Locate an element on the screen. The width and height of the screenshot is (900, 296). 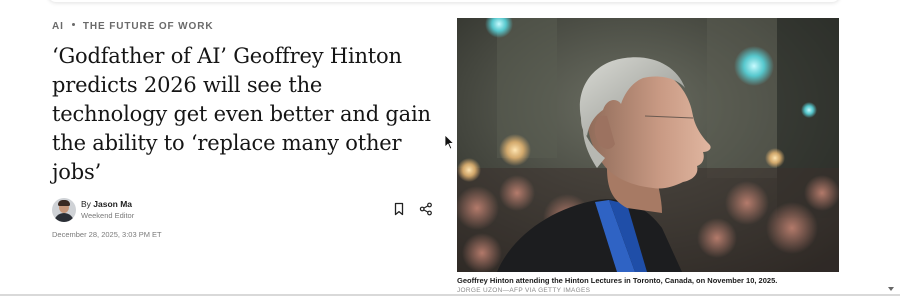
author-name-line: By Jason Ma is located at coordinates (107, 204).